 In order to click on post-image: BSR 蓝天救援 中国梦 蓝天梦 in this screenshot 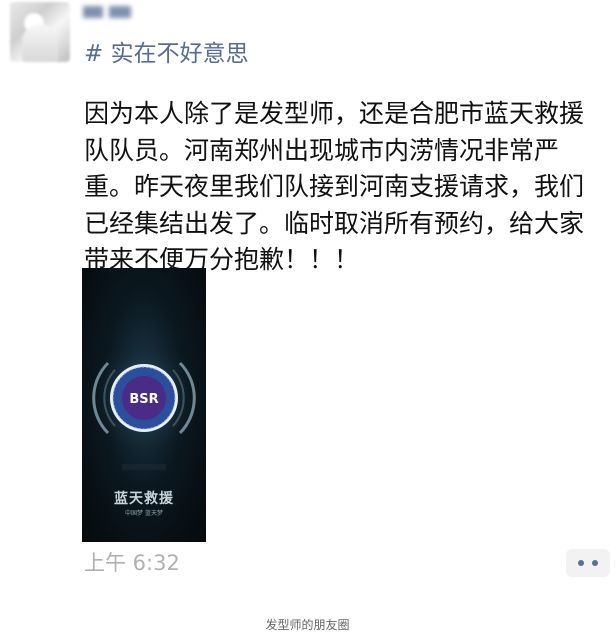, I will do `click(144, 405)`.